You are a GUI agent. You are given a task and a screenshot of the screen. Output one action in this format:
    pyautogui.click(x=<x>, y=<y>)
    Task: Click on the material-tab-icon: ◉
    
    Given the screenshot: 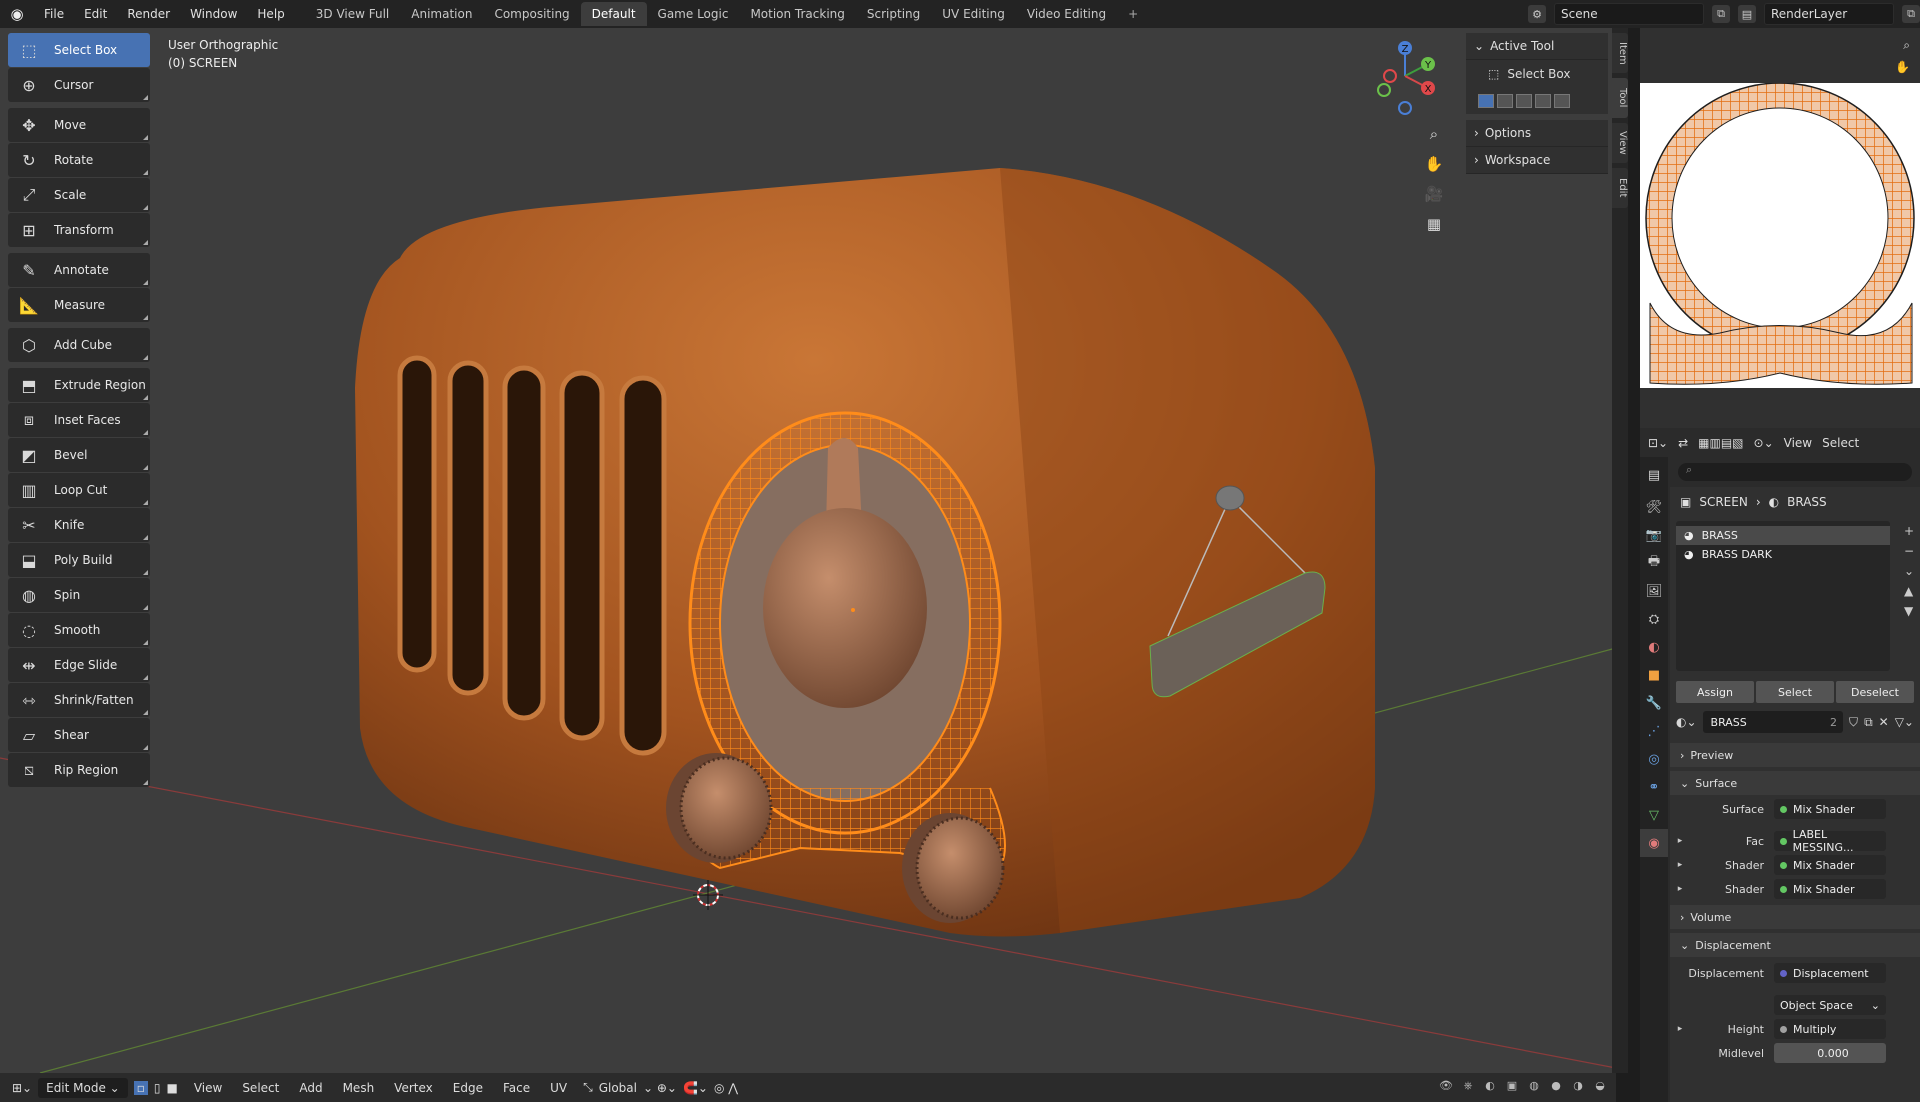 What is the action you would take?
    pyautogui.click(x=1654, y=843)
    